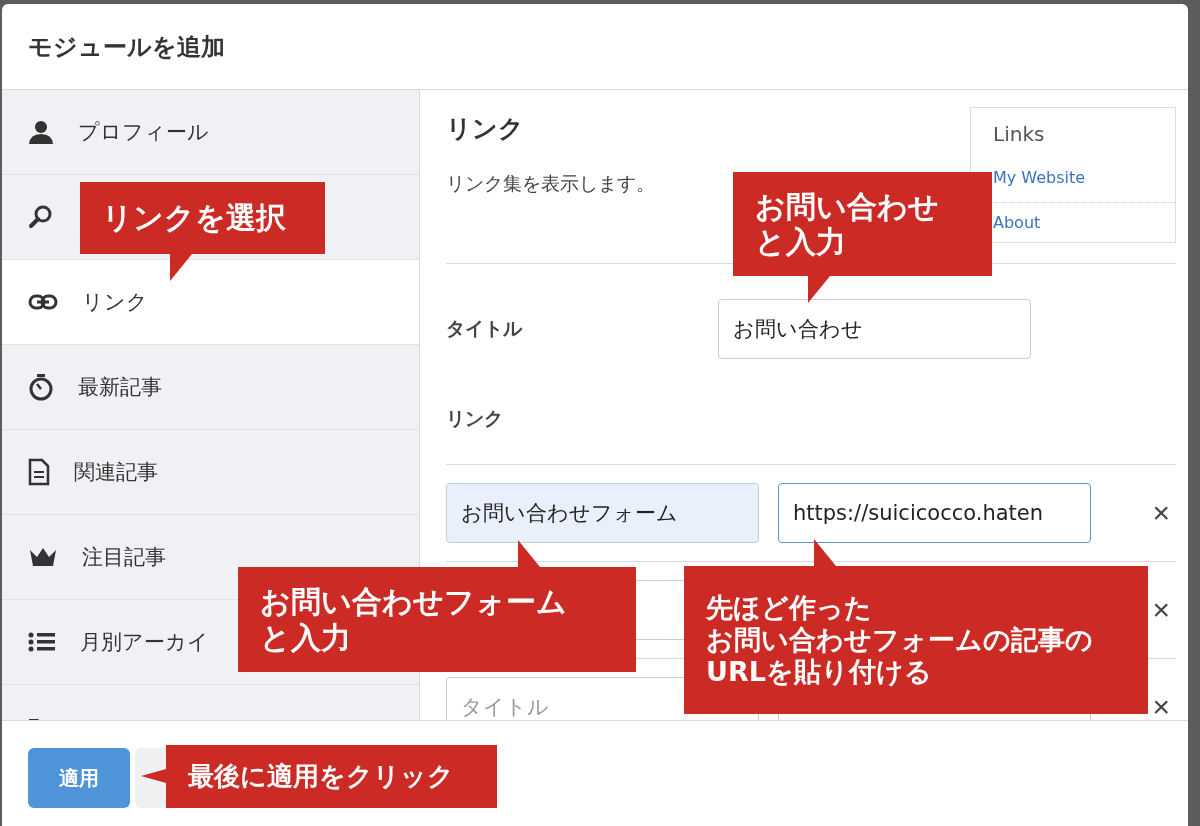 This screenshot has width=1200, height=826. I want to click on section-label: リンク, so click(811, 429).